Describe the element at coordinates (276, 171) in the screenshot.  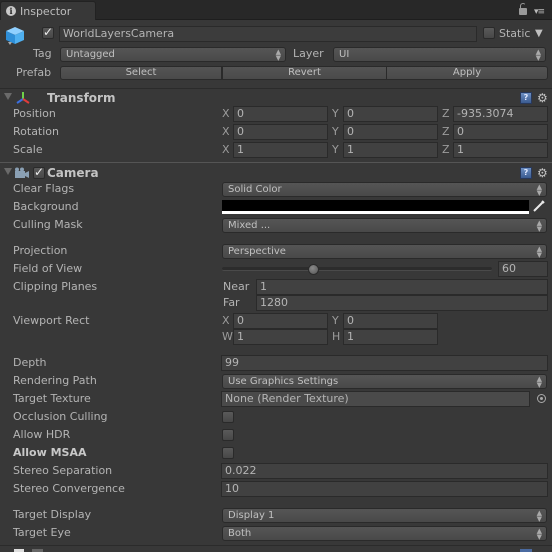
I see `camera-header: Camera ? ⚙` at that location.